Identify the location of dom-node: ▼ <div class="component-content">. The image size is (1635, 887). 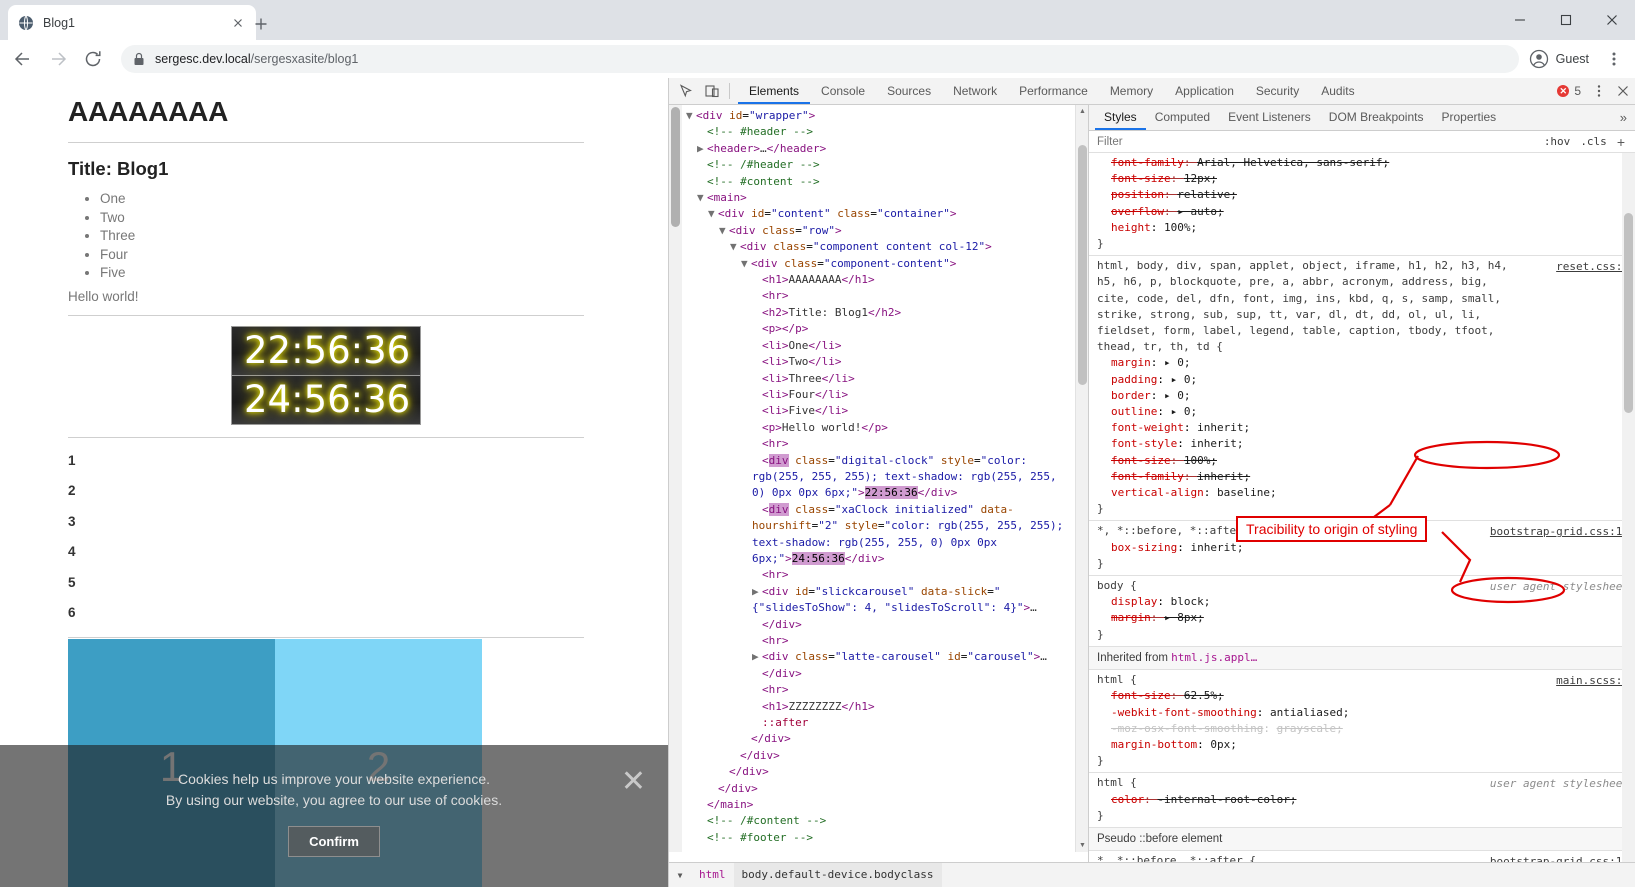
(878, 264).